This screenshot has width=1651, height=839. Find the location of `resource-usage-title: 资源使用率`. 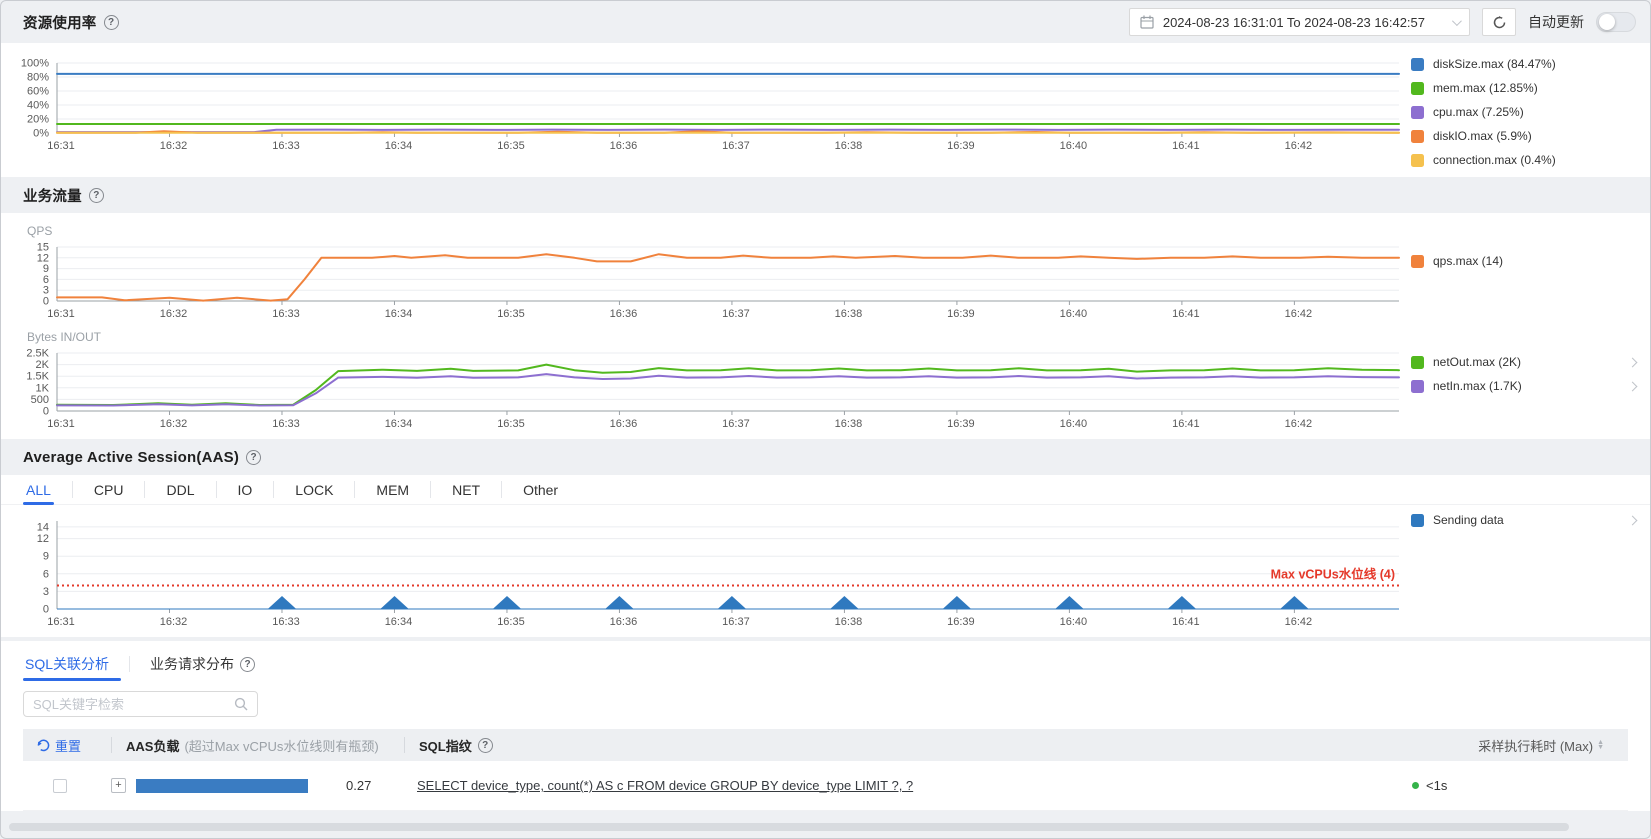

resource-usage-title: 资源使用率 is located at coordinates (60, 23).